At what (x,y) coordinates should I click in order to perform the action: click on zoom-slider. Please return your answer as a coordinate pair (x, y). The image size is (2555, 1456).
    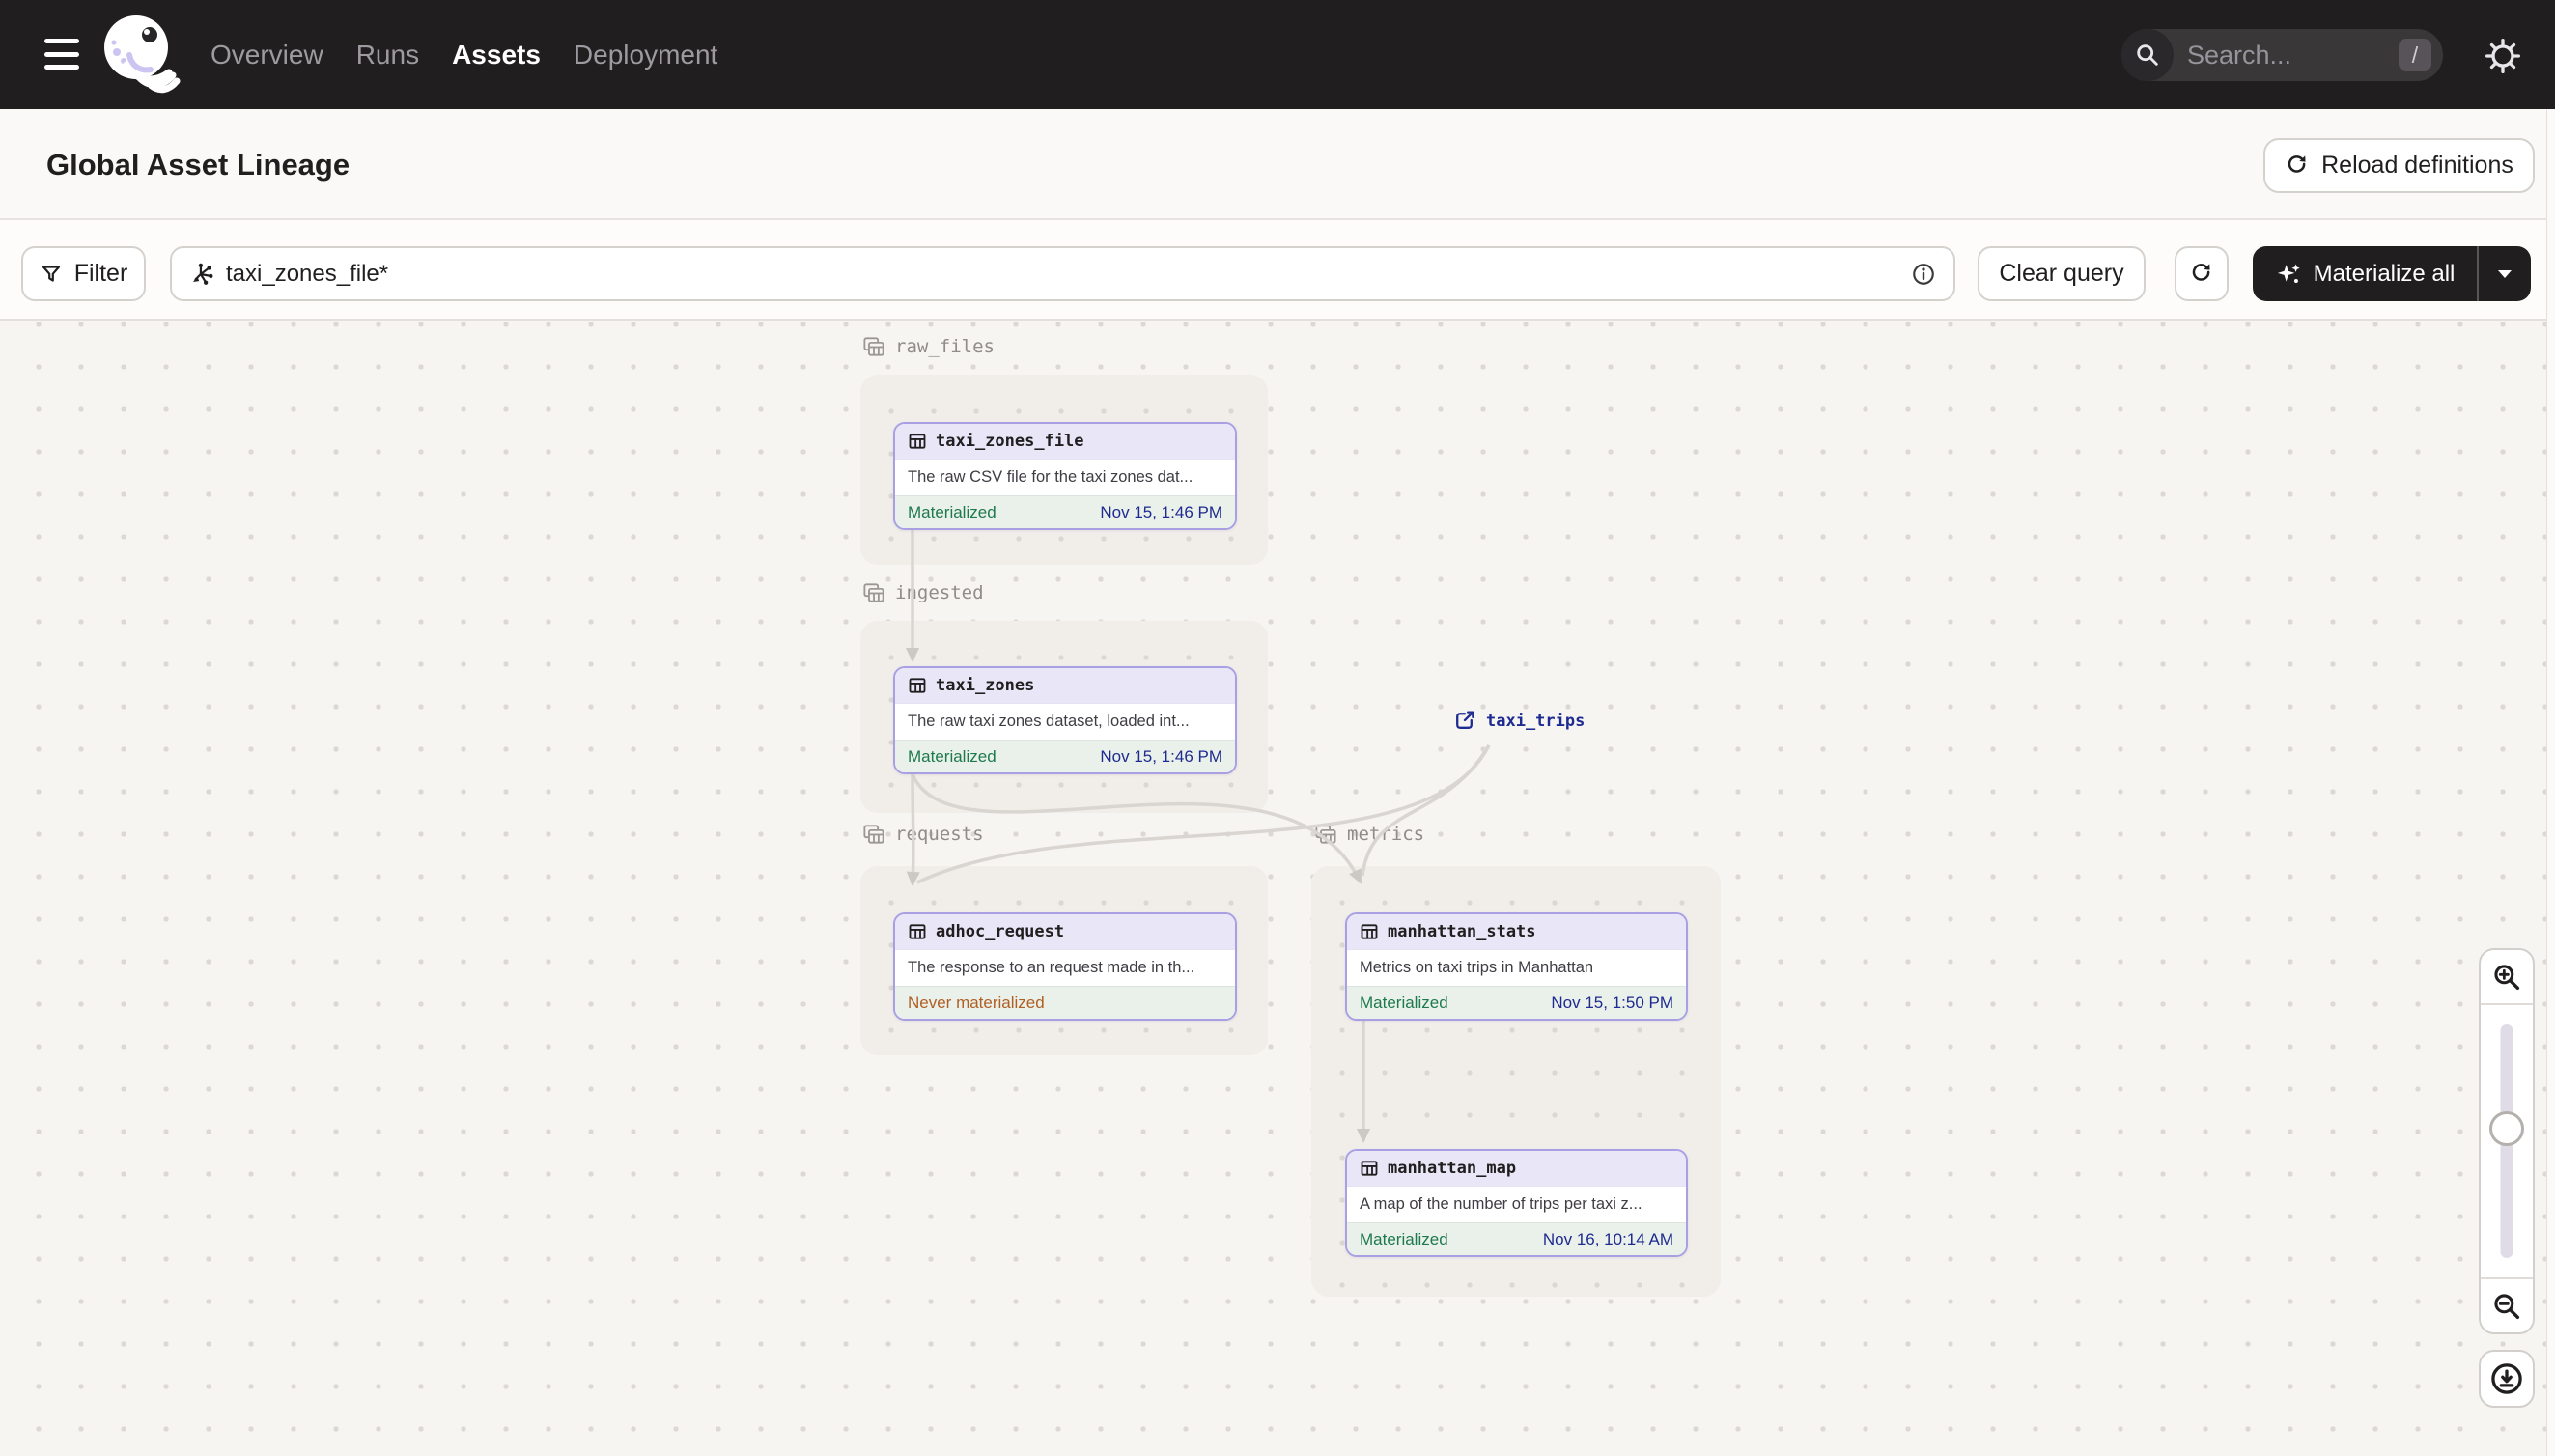
    Looking at the image, I should click on (2507, 1141).